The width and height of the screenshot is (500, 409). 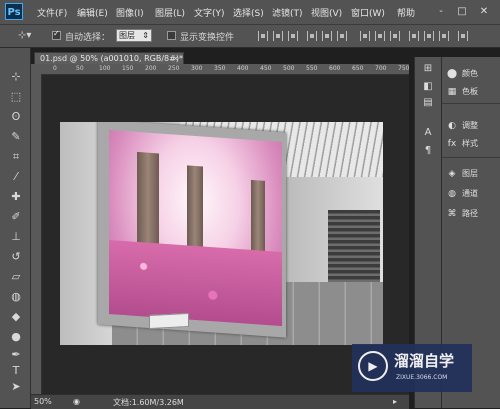 I want to click on status-menu-icon: ◉, so click(x=76, y=401).